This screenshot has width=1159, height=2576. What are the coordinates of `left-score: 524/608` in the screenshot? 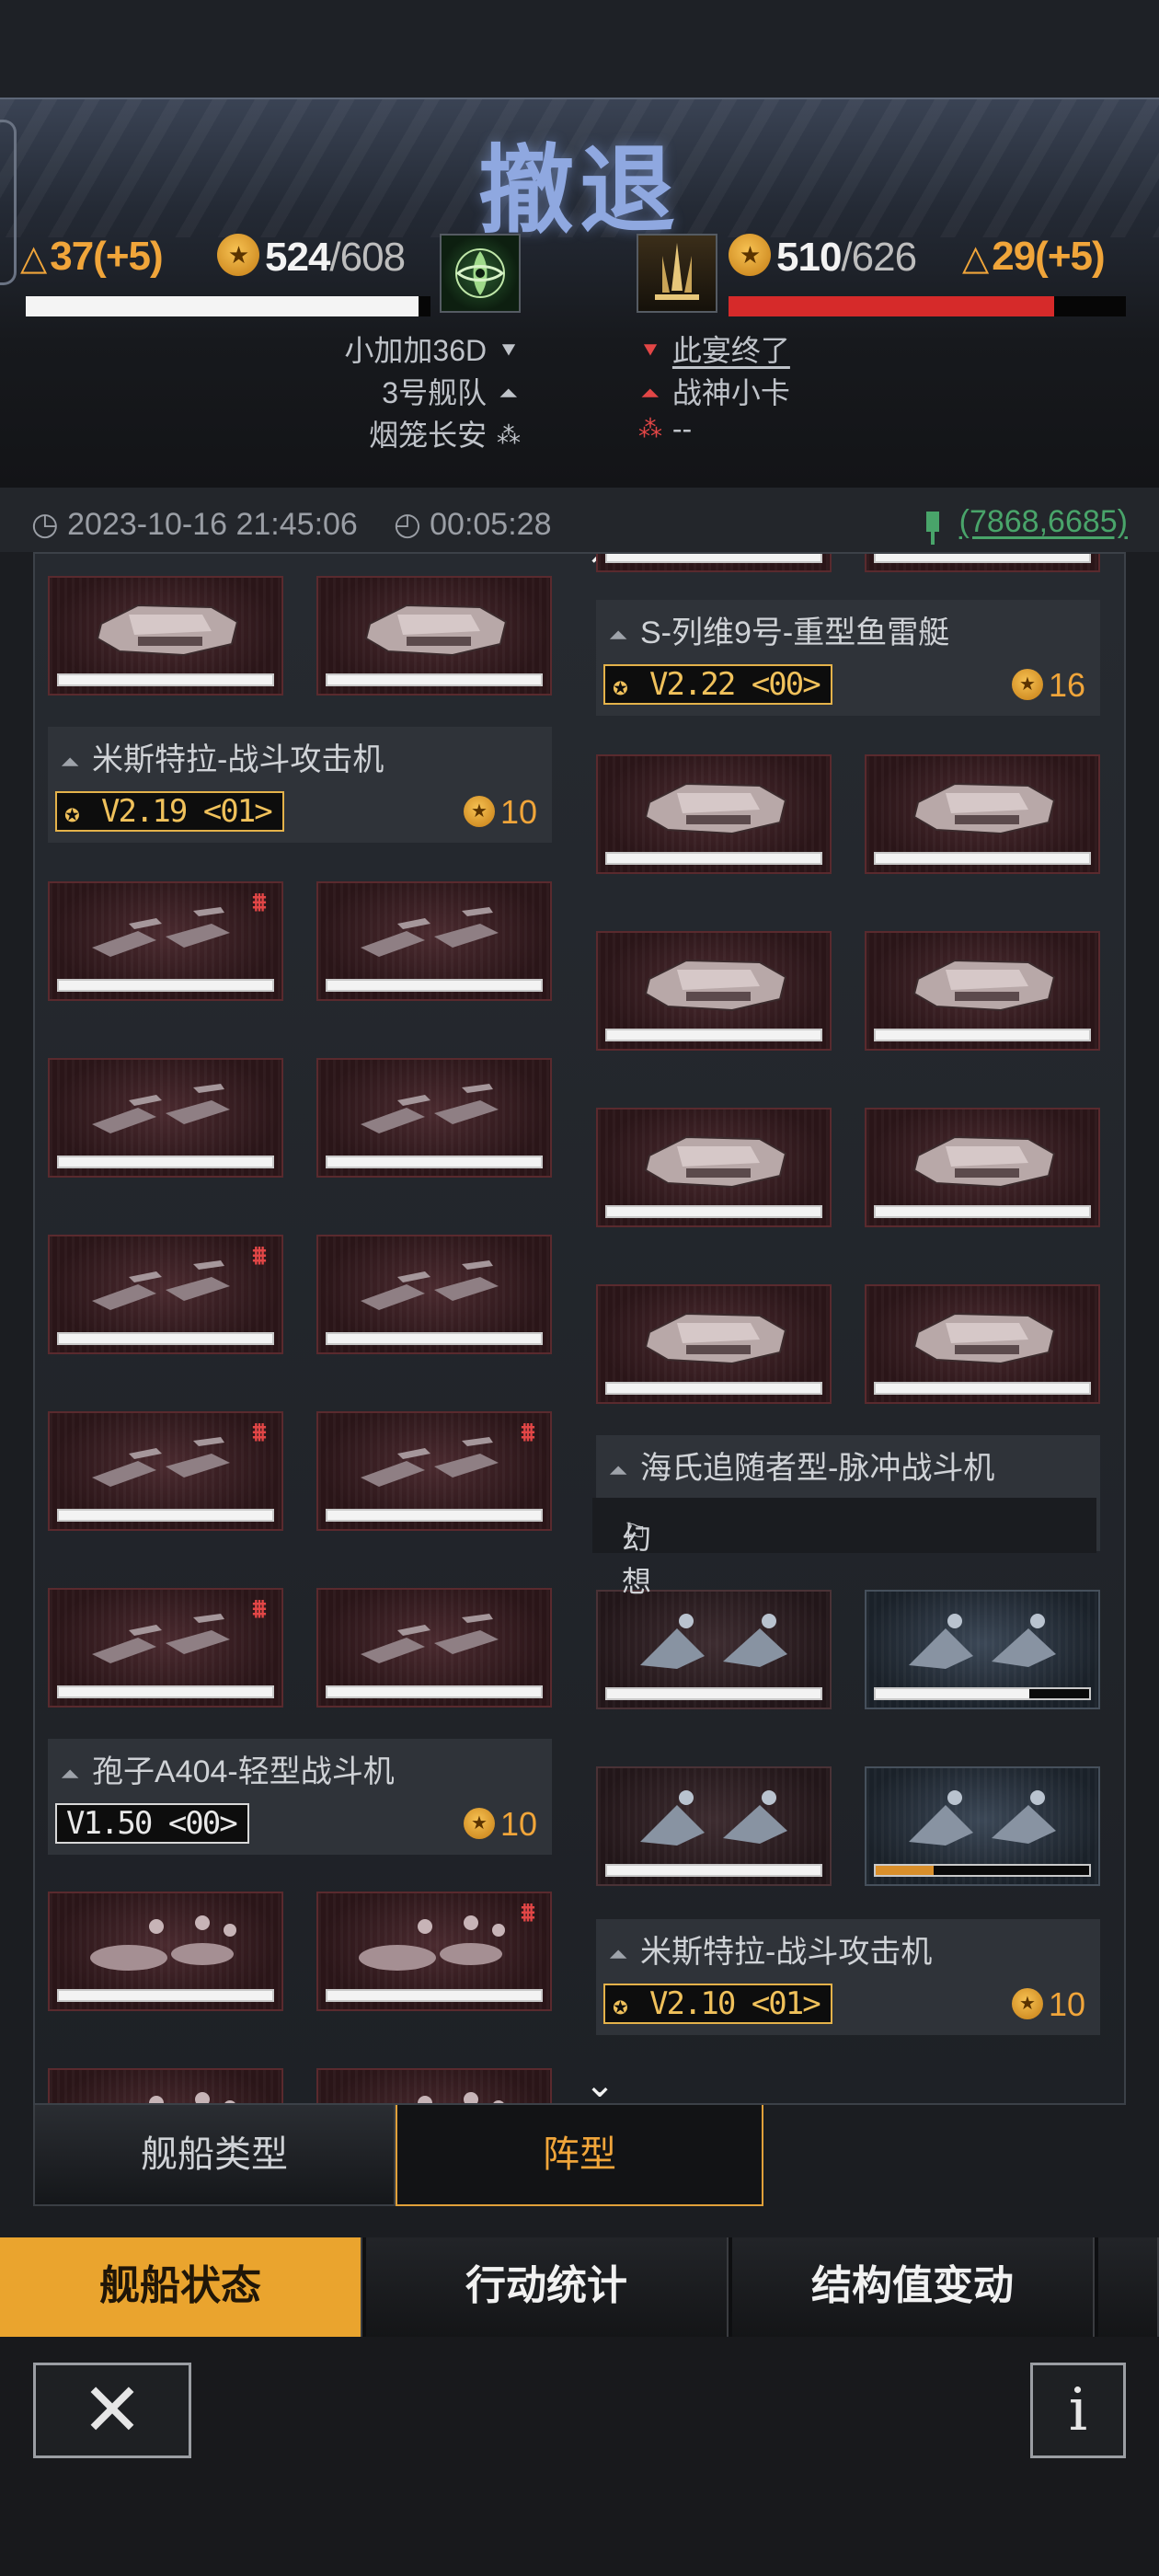 It's located at (311, 257).